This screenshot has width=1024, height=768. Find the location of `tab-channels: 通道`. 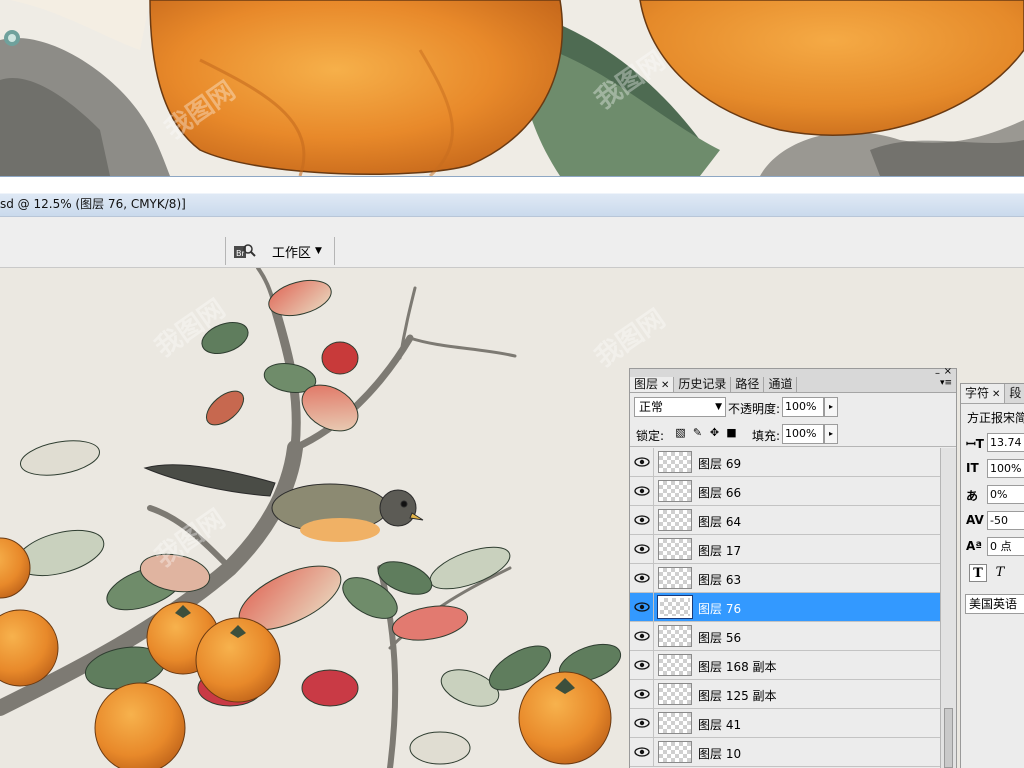

tab-channels: 通道 is located at coordinates (781, 384).